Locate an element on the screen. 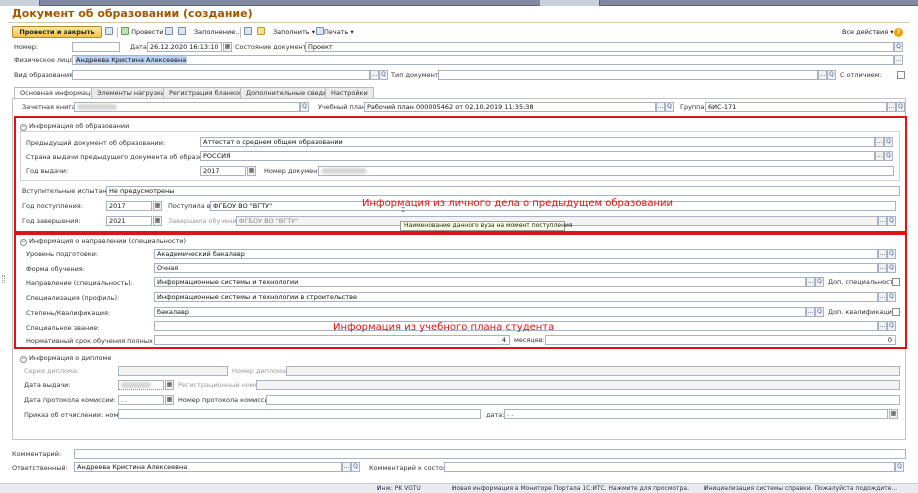  all-actions-menu: Все действия ▾ is located at coordinates (868, 32).